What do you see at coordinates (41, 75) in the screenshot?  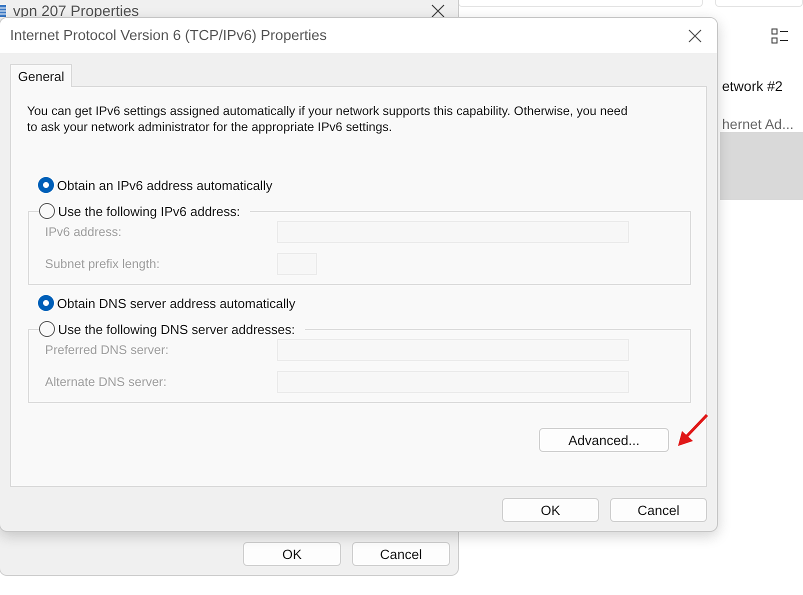 I see `tab: General` at bounding box center [41, 75].